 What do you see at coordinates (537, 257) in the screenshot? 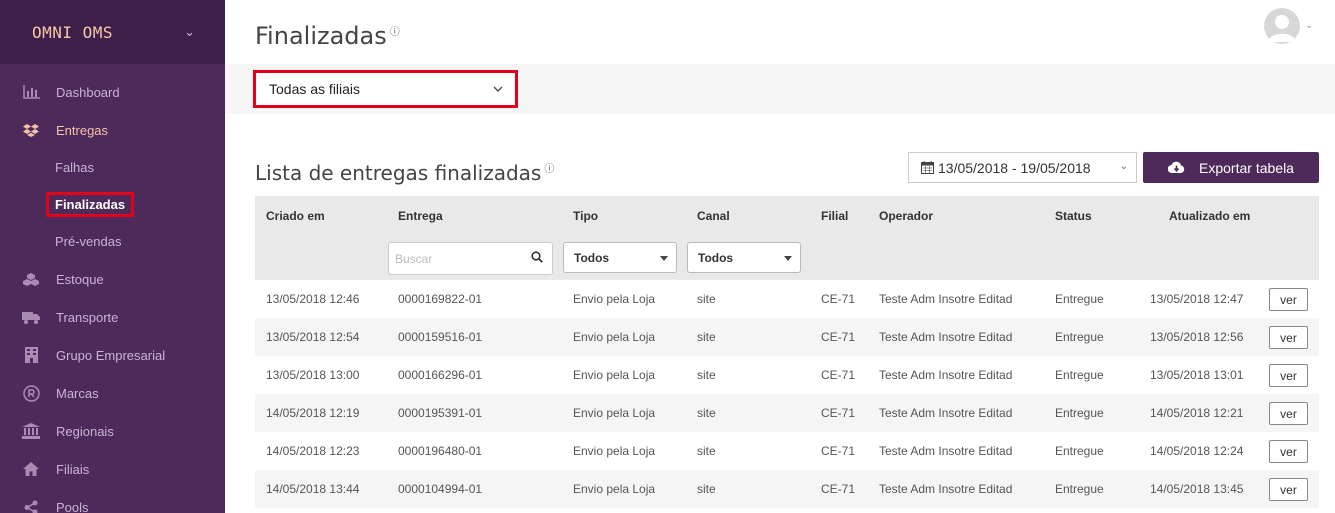
I see `search-icon` at bounding box center [537, 257].